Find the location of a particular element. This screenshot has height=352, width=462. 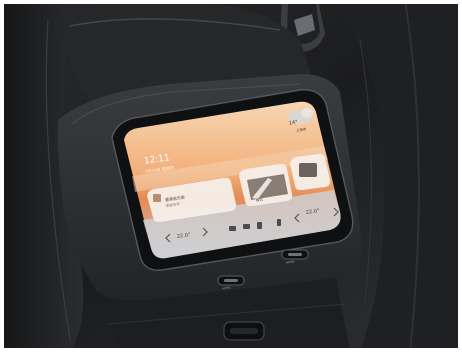

home-button-right-label: HOME is located at coordinates (290, 262).